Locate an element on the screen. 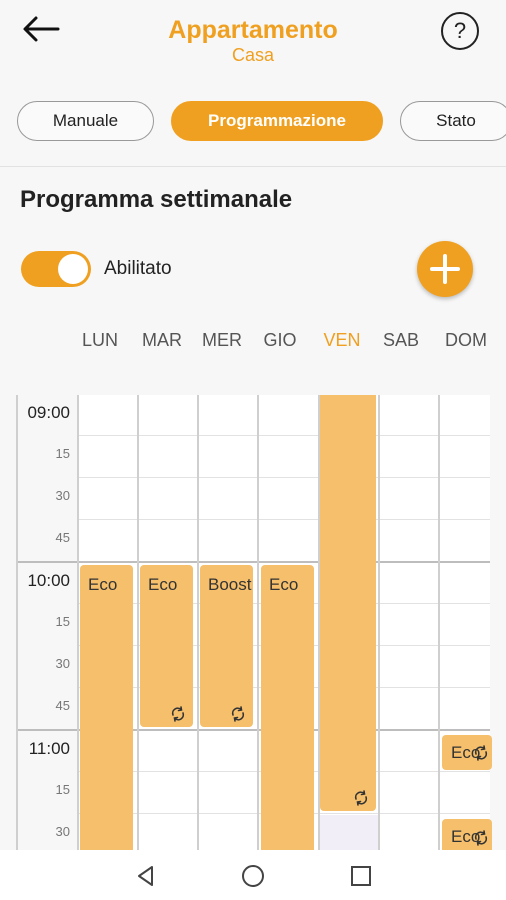  day-header-dom: DOM is located at coordinates (466, 340).